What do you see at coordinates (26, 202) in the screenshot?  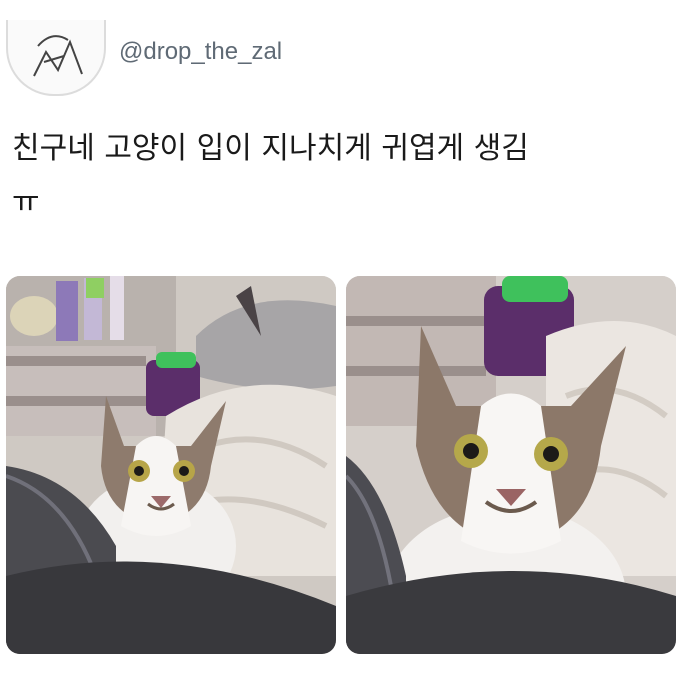 I see `tweet-text-line2: ㅠ` at bounding box center [26, 202].